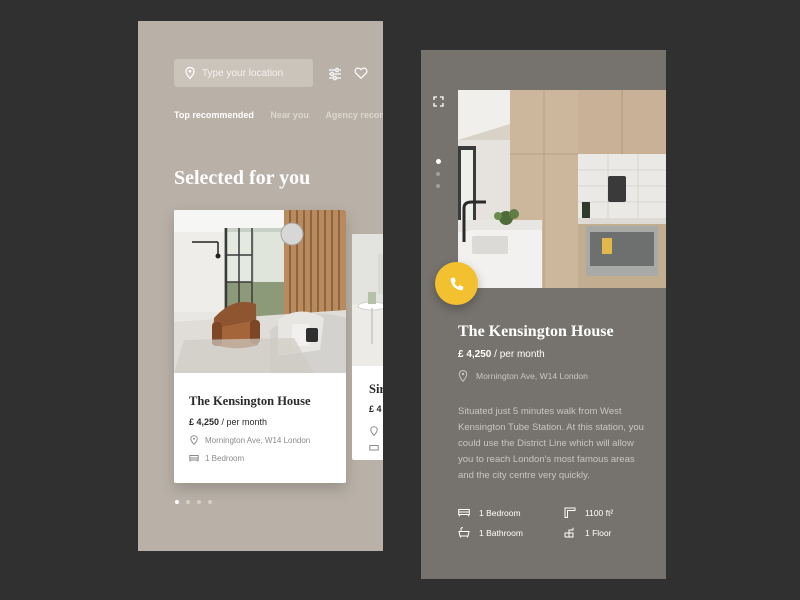  Describe the element at coordinates (254, 73) in the screenshot. I see `search-input` at that location.